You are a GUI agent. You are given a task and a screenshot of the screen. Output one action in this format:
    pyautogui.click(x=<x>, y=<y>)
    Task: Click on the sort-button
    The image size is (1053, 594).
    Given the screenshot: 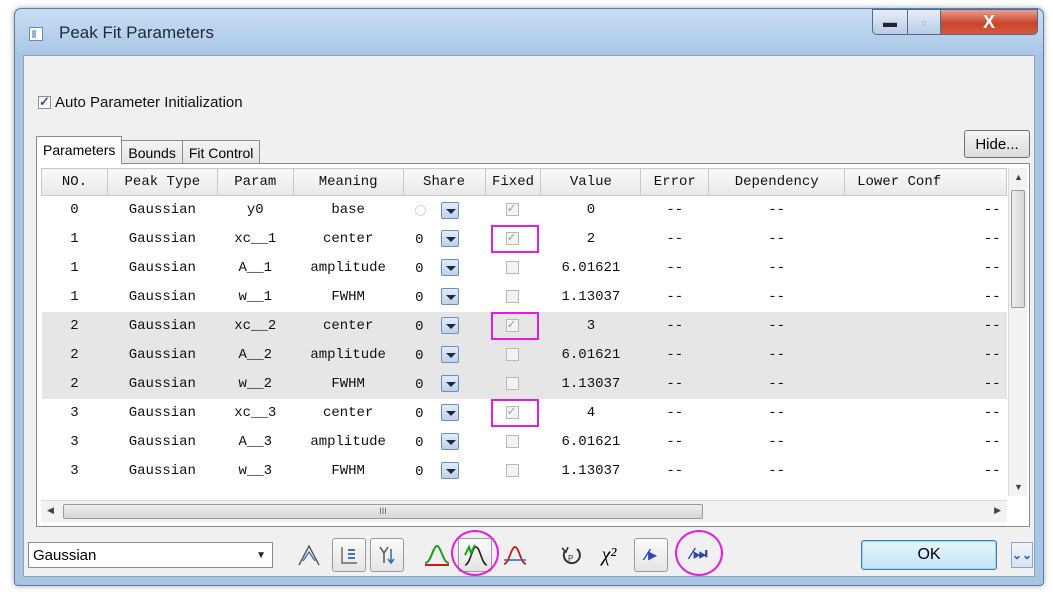 What is the action you would take?
    pyautogui.click(x=349, y=555)
    